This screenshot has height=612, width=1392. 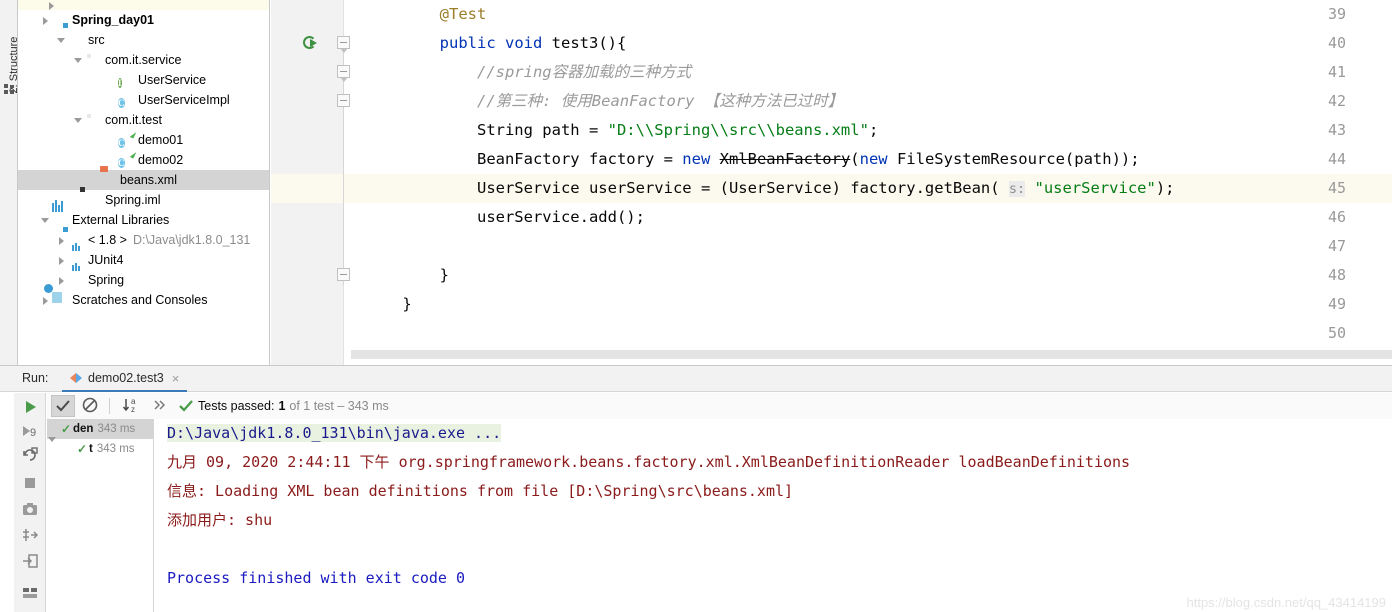 What do you see at coordinates (60, 20) in the screenshot?
I see `module-folder-icon` at bounding box center [60, 20].